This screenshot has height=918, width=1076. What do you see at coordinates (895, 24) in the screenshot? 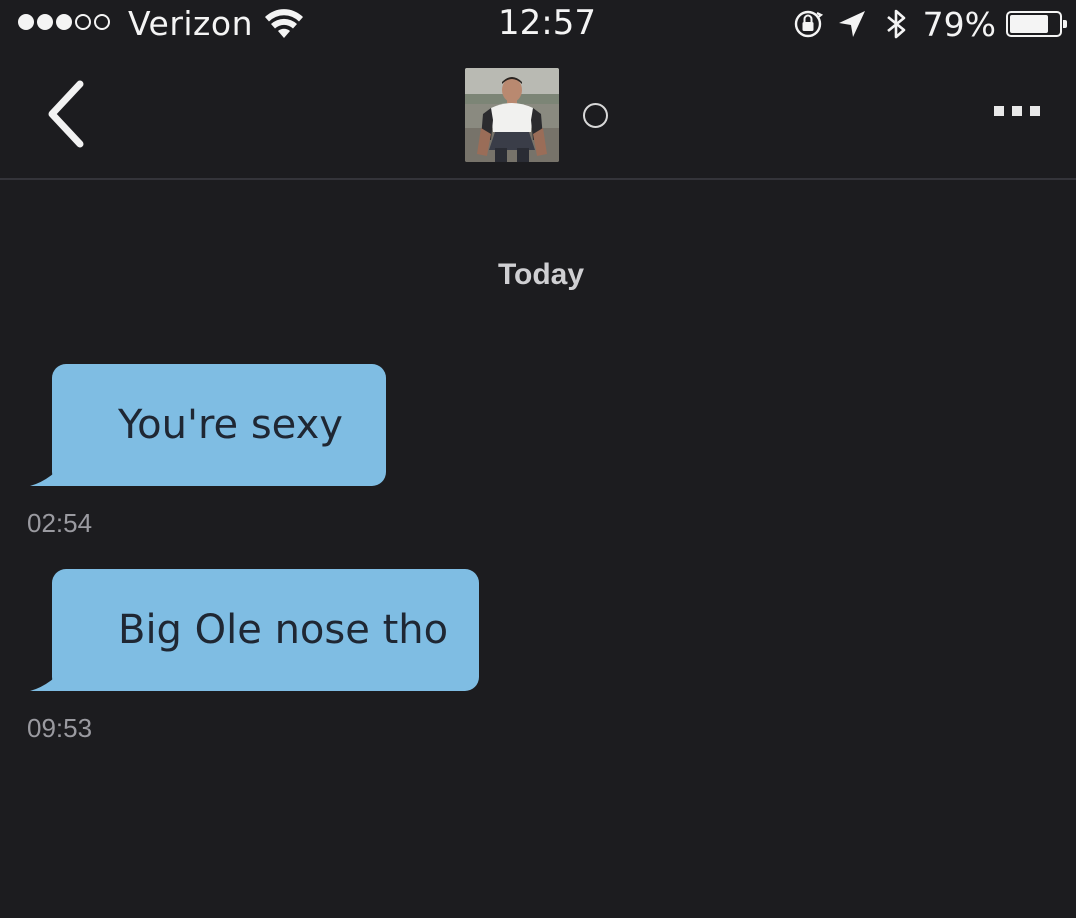
I see `bluetooth-icon` at bounding box center [895, 24].